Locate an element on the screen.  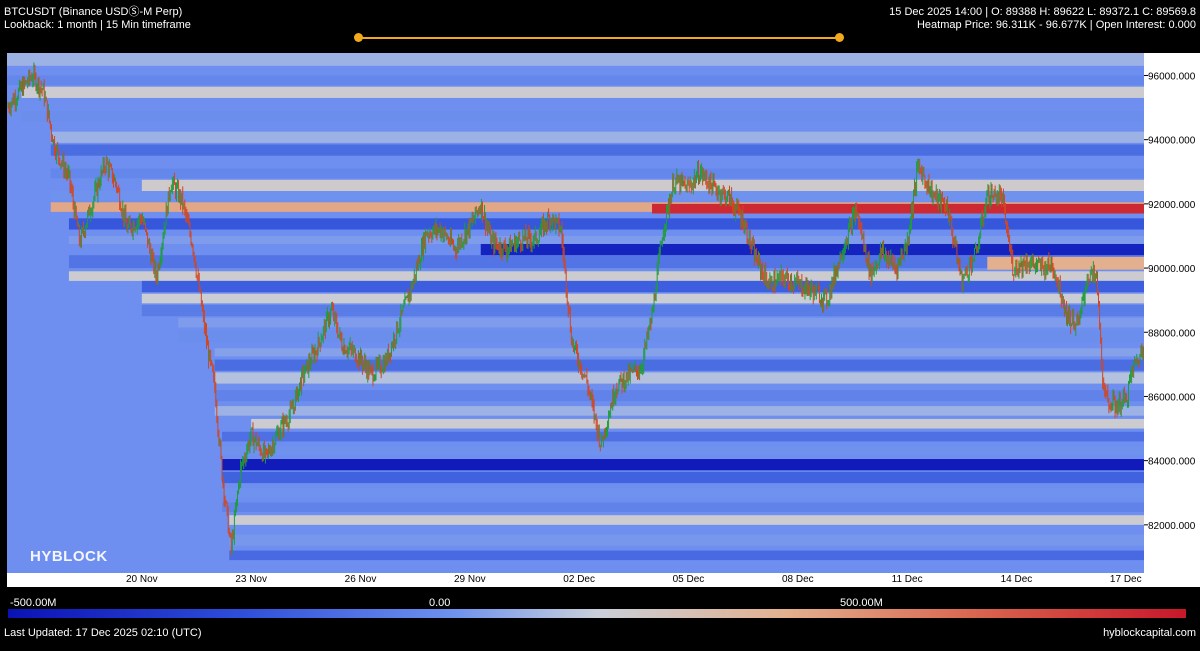
y-tick-label: 94000.000 is located at coordinates (1172, 141).